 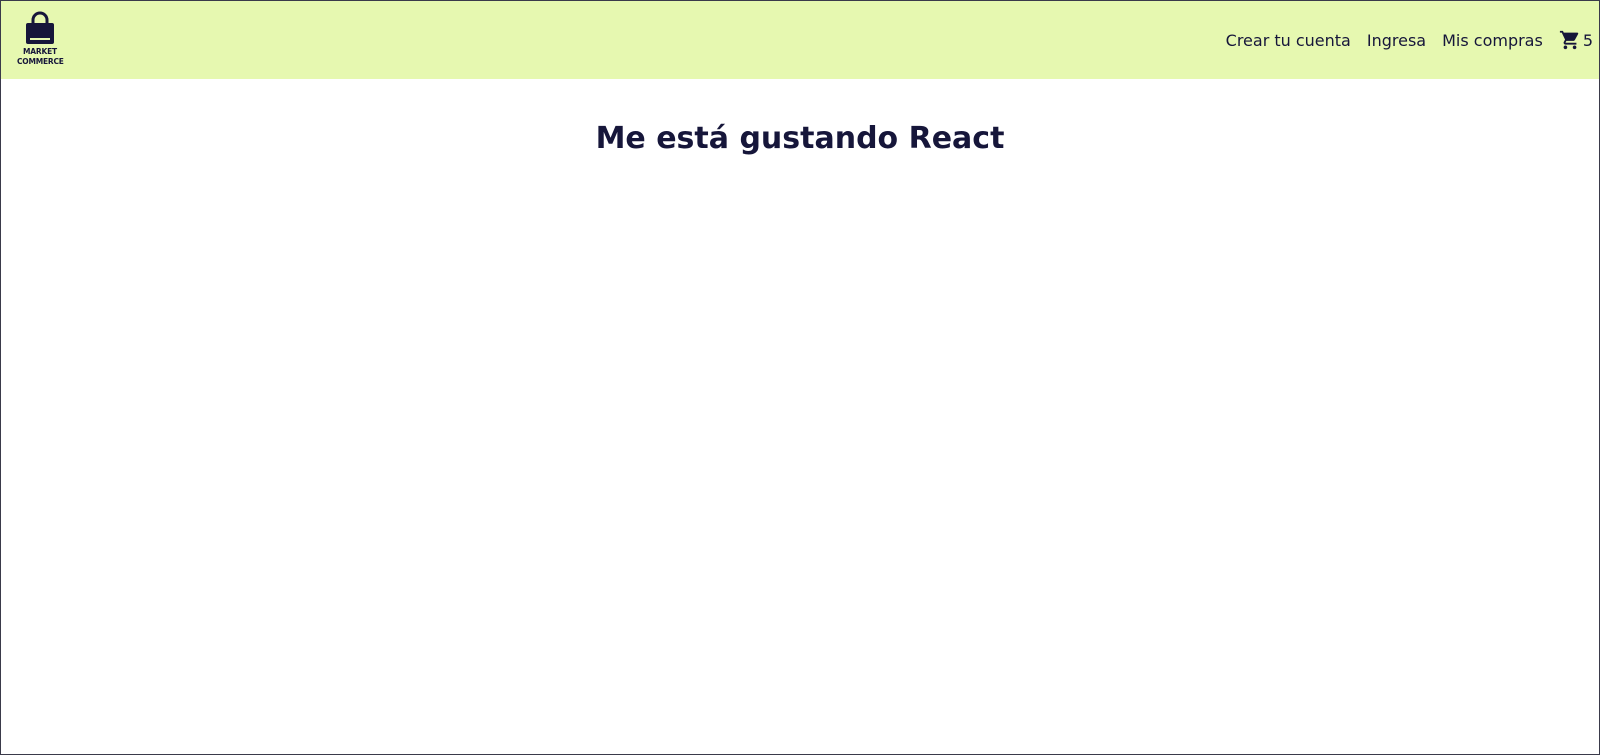 What do you see at coordinates (1569, 40) in the screenshot?
I see `cart-icon` at bounding box center [1569, 40].